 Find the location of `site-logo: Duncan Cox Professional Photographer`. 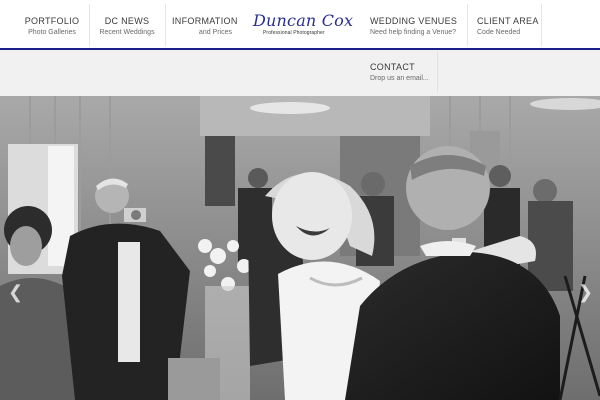

site-logo: Duncan Cox Professional Photographer is located at coordinates (303, 26).